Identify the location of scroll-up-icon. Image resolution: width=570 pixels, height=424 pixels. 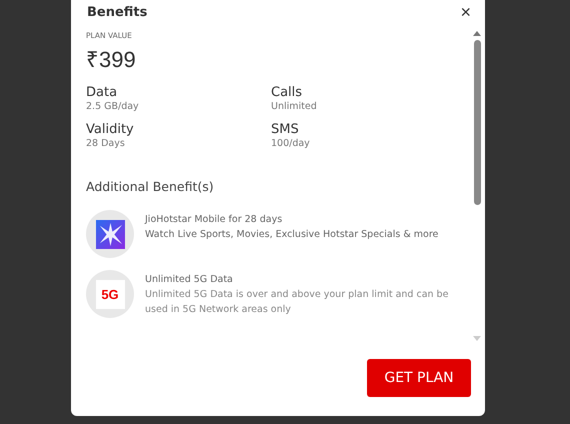
(477, 33).